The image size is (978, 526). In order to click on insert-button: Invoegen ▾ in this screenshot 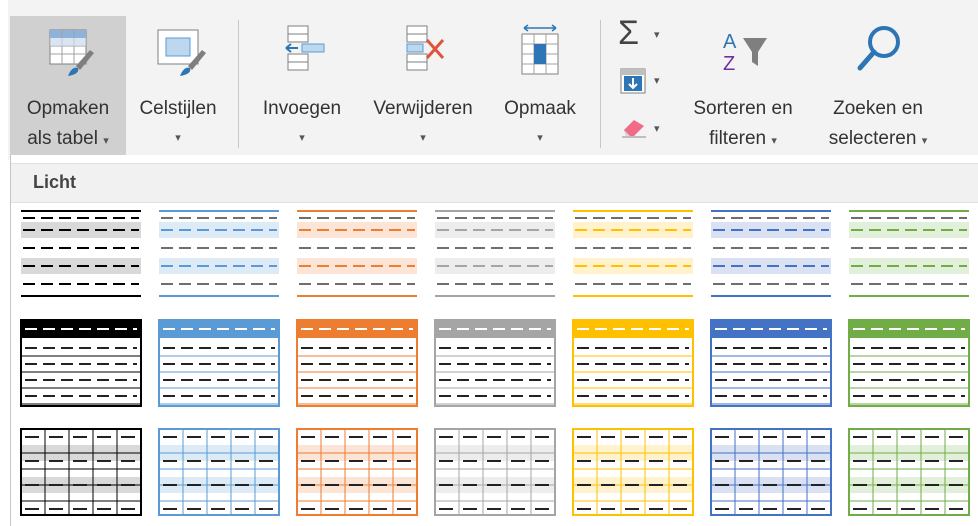, I will do `click(302, 86)`.